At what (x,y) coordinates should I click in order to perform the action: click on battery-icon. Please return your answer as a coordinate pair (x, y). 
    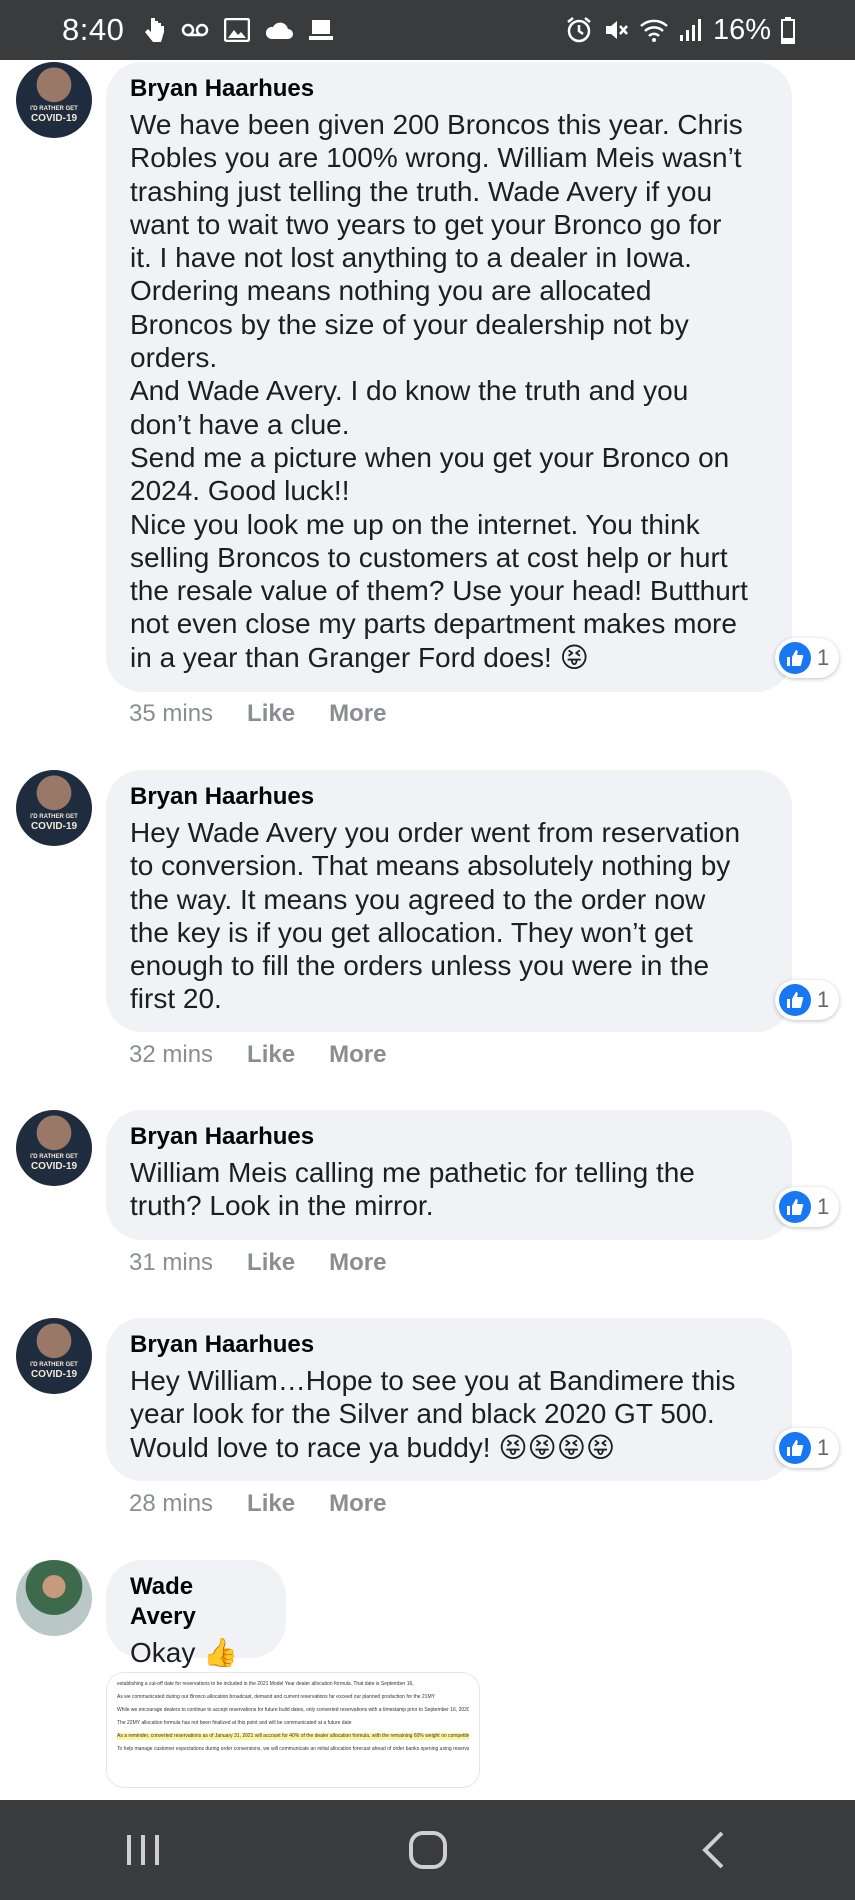
    Looking at the image, I should click on (788, 30).